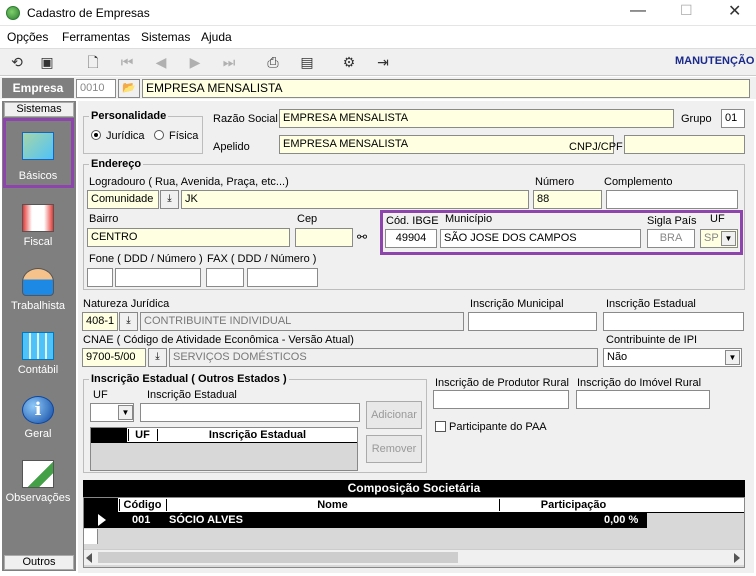 This screenshot has width=756, height=576. I want to click on sidebar-item-fiscal: Fiscal, so click(38, 226).